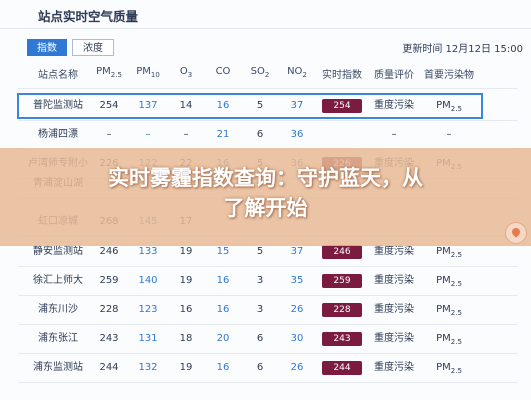  I want to click on column-header-subscript: 2.5, so click(116, 75).